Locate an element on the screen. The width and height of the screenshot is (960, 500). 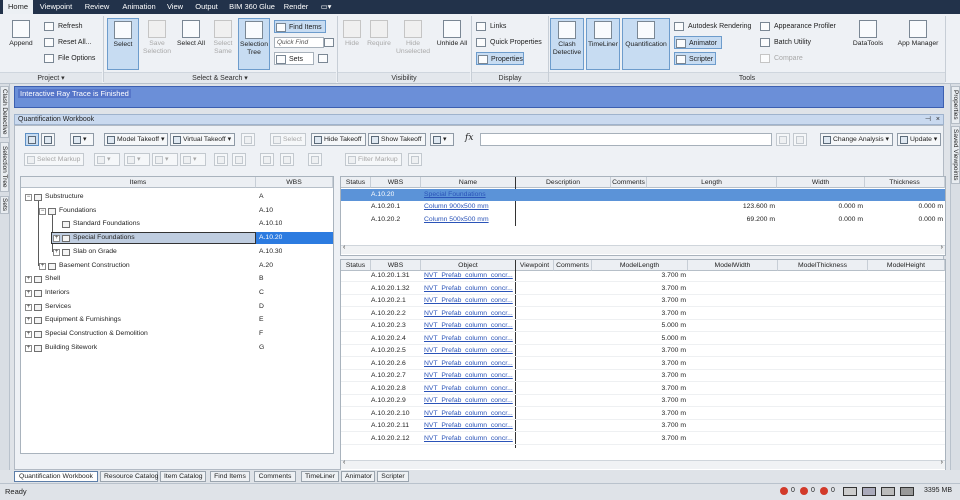
select-markup-button: Select Markup is located at coordinates (54, 159).